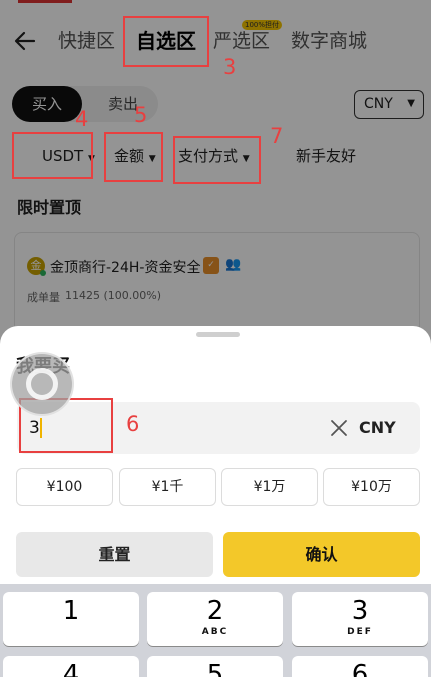  I want to click on key-digit: 1, so click(71, 611).